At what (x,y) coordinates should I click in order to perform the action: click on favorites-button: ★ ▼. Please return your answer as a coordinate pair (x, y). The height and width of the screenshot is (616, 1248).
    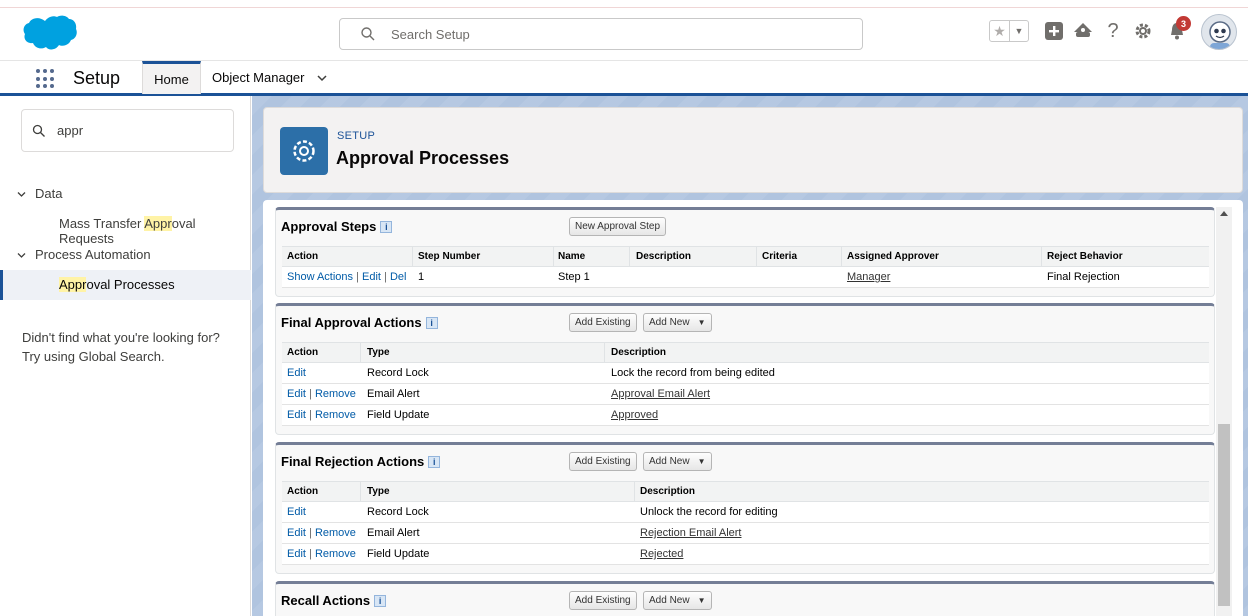
    Looking at the image, I should click on (1009, 31).